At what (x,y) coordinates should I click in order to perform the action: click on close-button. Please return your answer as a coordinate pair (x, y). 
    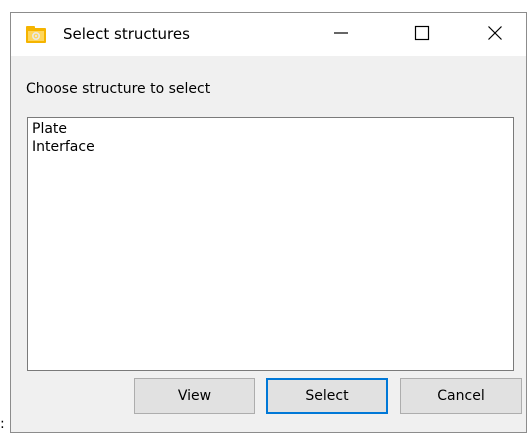
    Looking at the image, I should click on (495, 34).